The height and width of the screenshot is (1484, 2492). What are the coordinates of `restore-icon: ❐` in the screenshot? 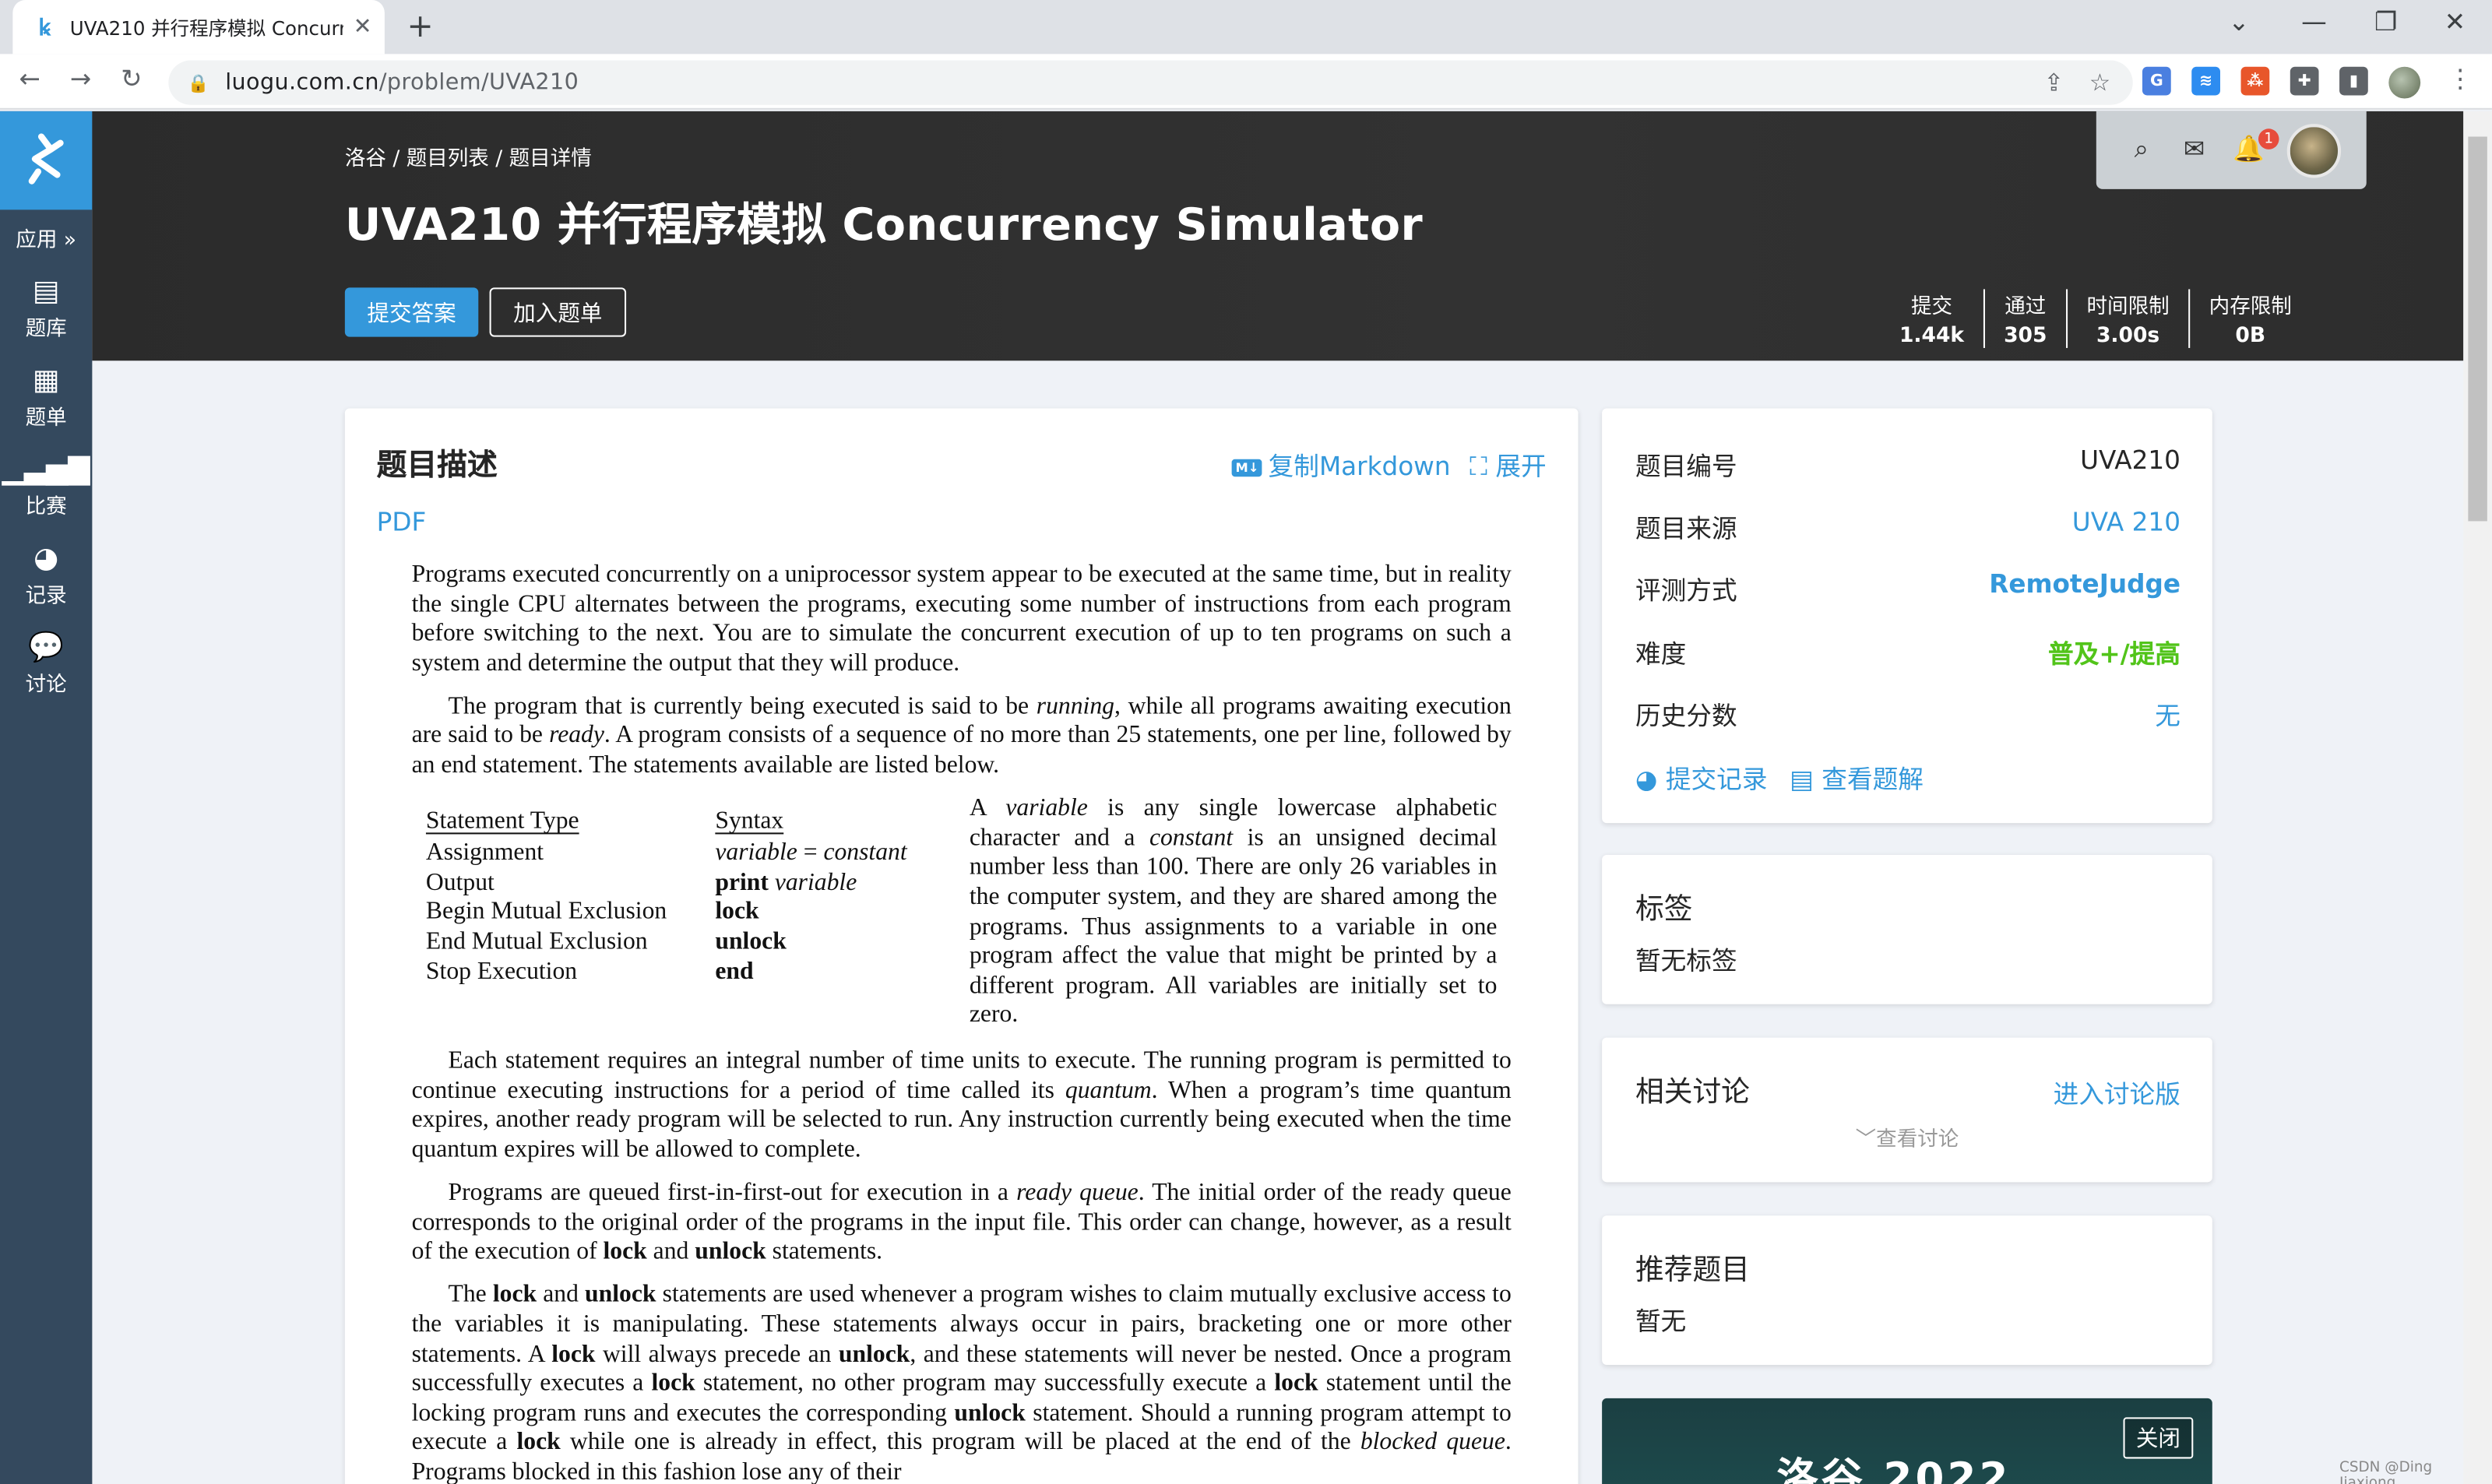 It's located at (2385, 22).